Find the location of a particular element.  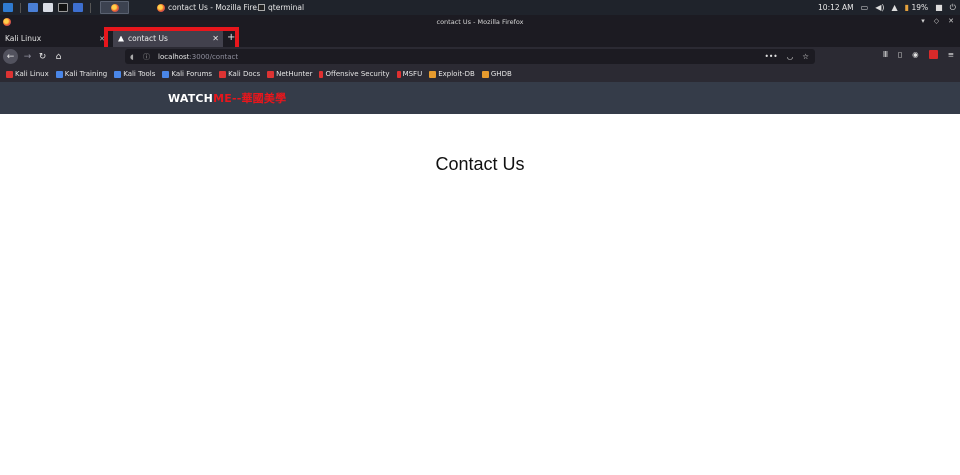

url-actions: ••• ◡ ☆ is located at coordinates (786, 56).